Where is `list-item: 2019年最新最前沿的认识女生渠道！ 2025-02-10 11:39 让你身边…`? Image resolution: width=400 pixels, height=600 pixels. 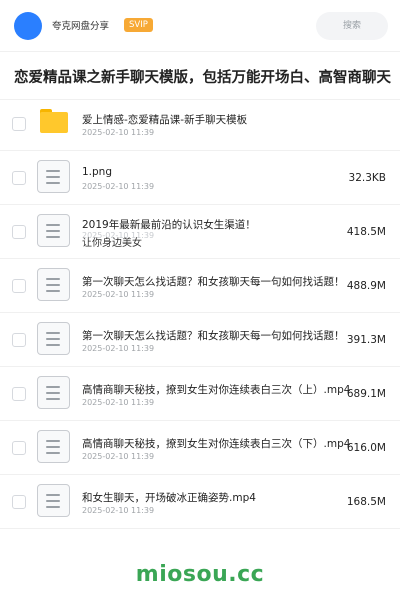
list-item: 2019年最新最前沿的认识女生渠道！ 2025-02-10 11:39 让你身边… is located at coordinates (200, 232).